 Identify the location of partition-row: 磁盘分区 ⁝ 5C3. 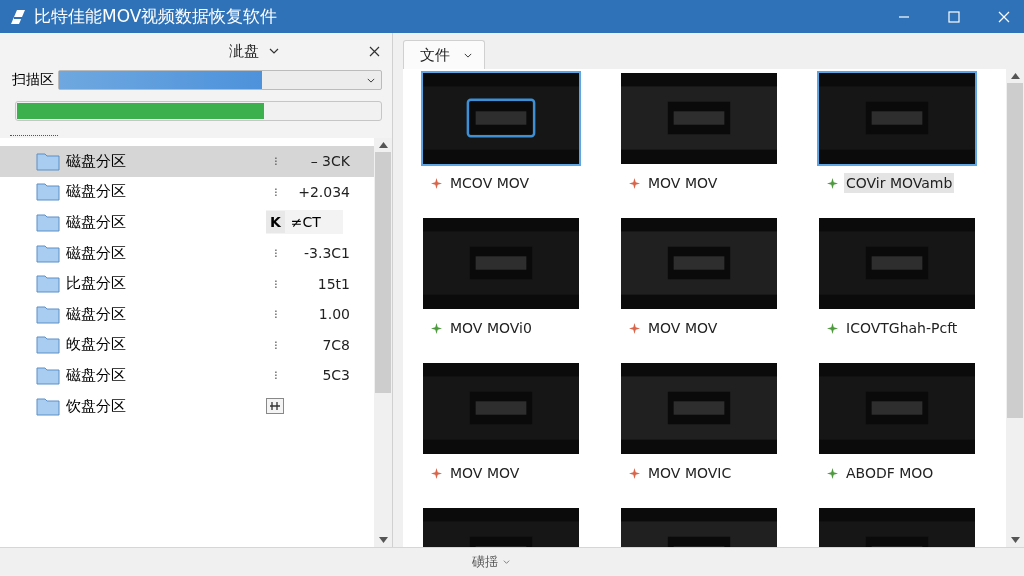
(187, 375).